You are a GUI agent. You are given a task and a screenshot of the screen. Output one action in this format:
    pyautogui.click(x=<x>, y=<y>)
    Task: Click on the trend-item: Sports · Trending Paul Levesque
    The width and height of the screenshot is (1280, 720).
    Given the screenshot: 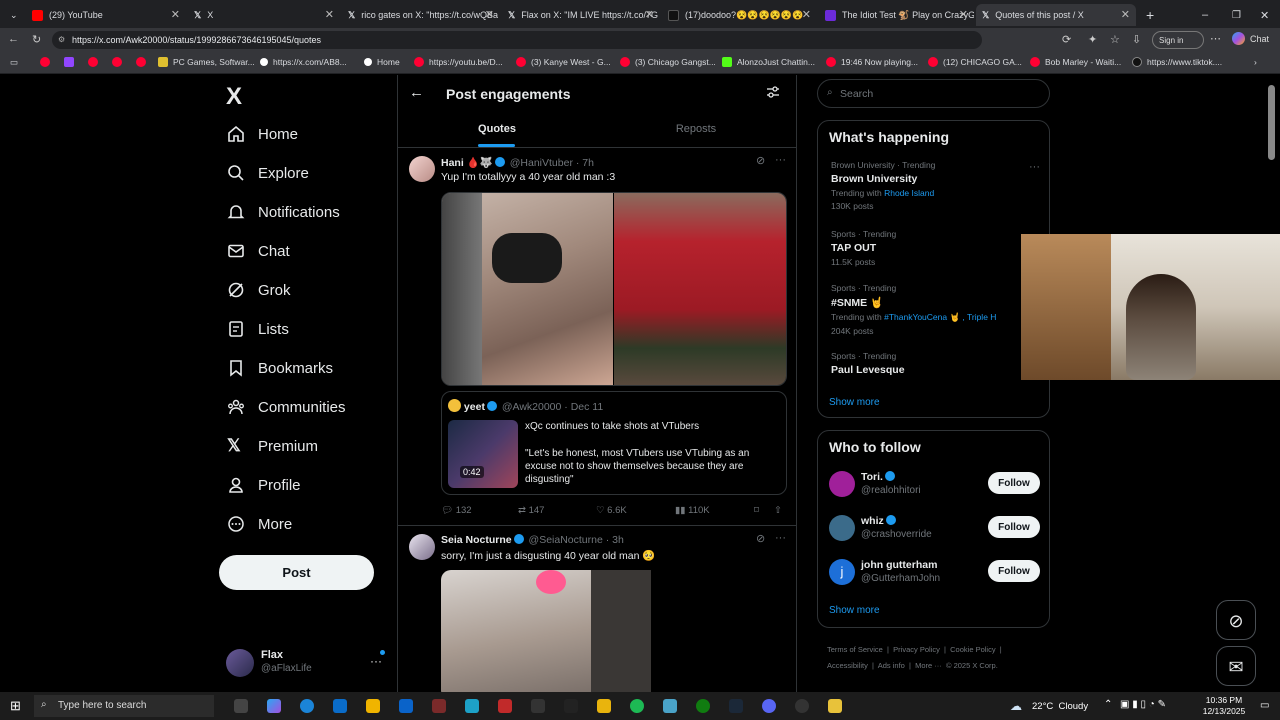 What is the action you would take?
    pyautogui.click(x=868, y=363)
    